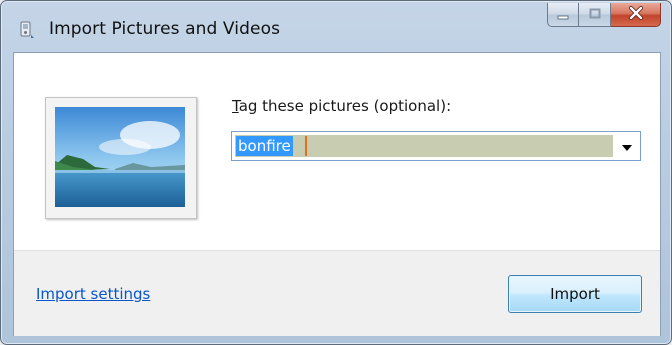 The image size is (672, 345). What do you see at coordinates (306, 146) in the screenshot?
I see `text-caret` at bounding box center [306, 146].